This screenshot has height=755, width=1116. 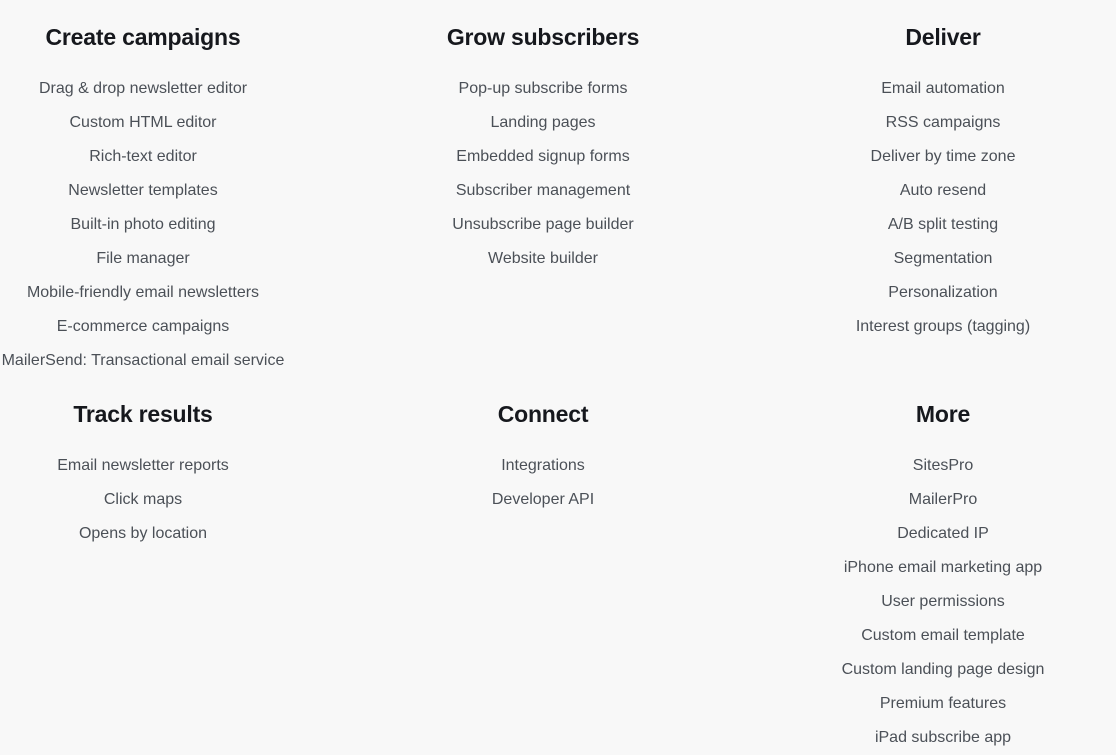 I want to click on feature-column-connect: Connect Integrations Developer API, so click(x=543, y=458).